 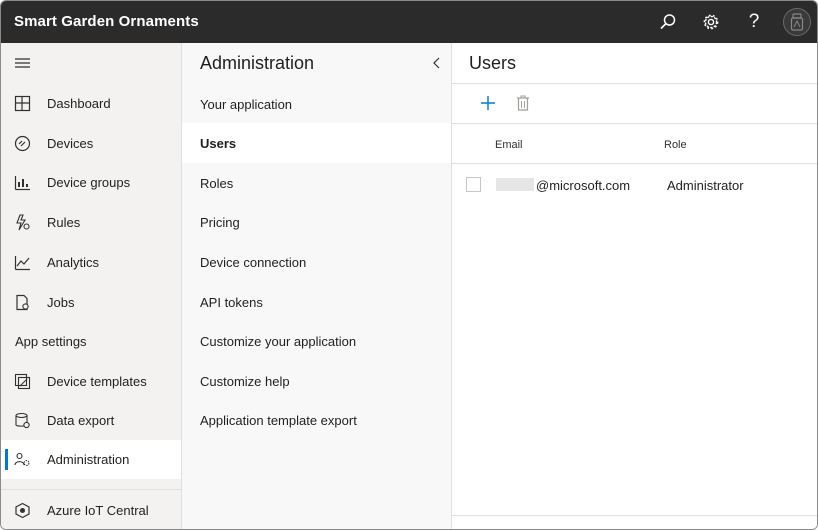 I want to click on nav-item-data-export: Data export, so click(x=91, y=420).